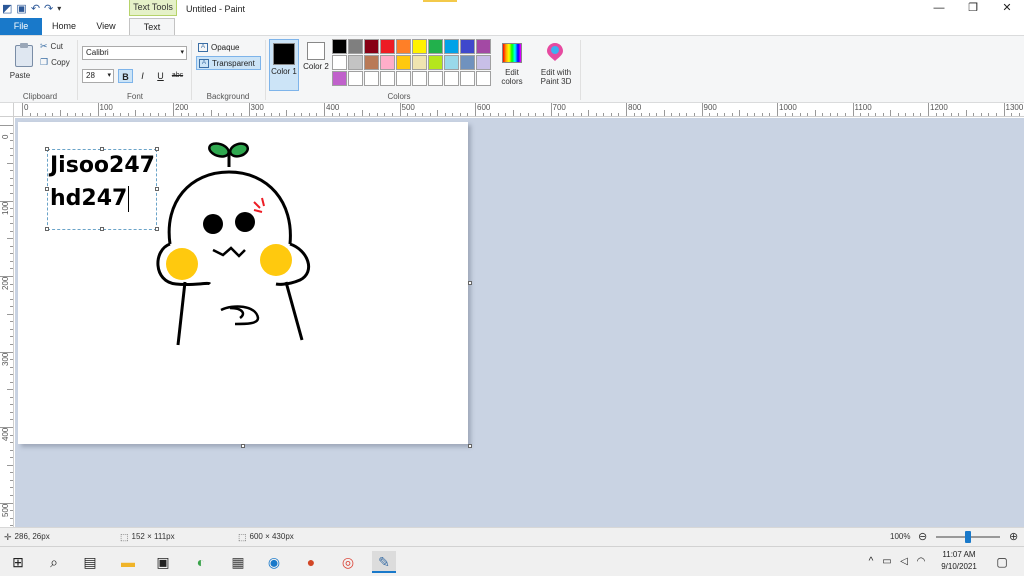  I want to click on store-icon: ▣, so click(163, 562).